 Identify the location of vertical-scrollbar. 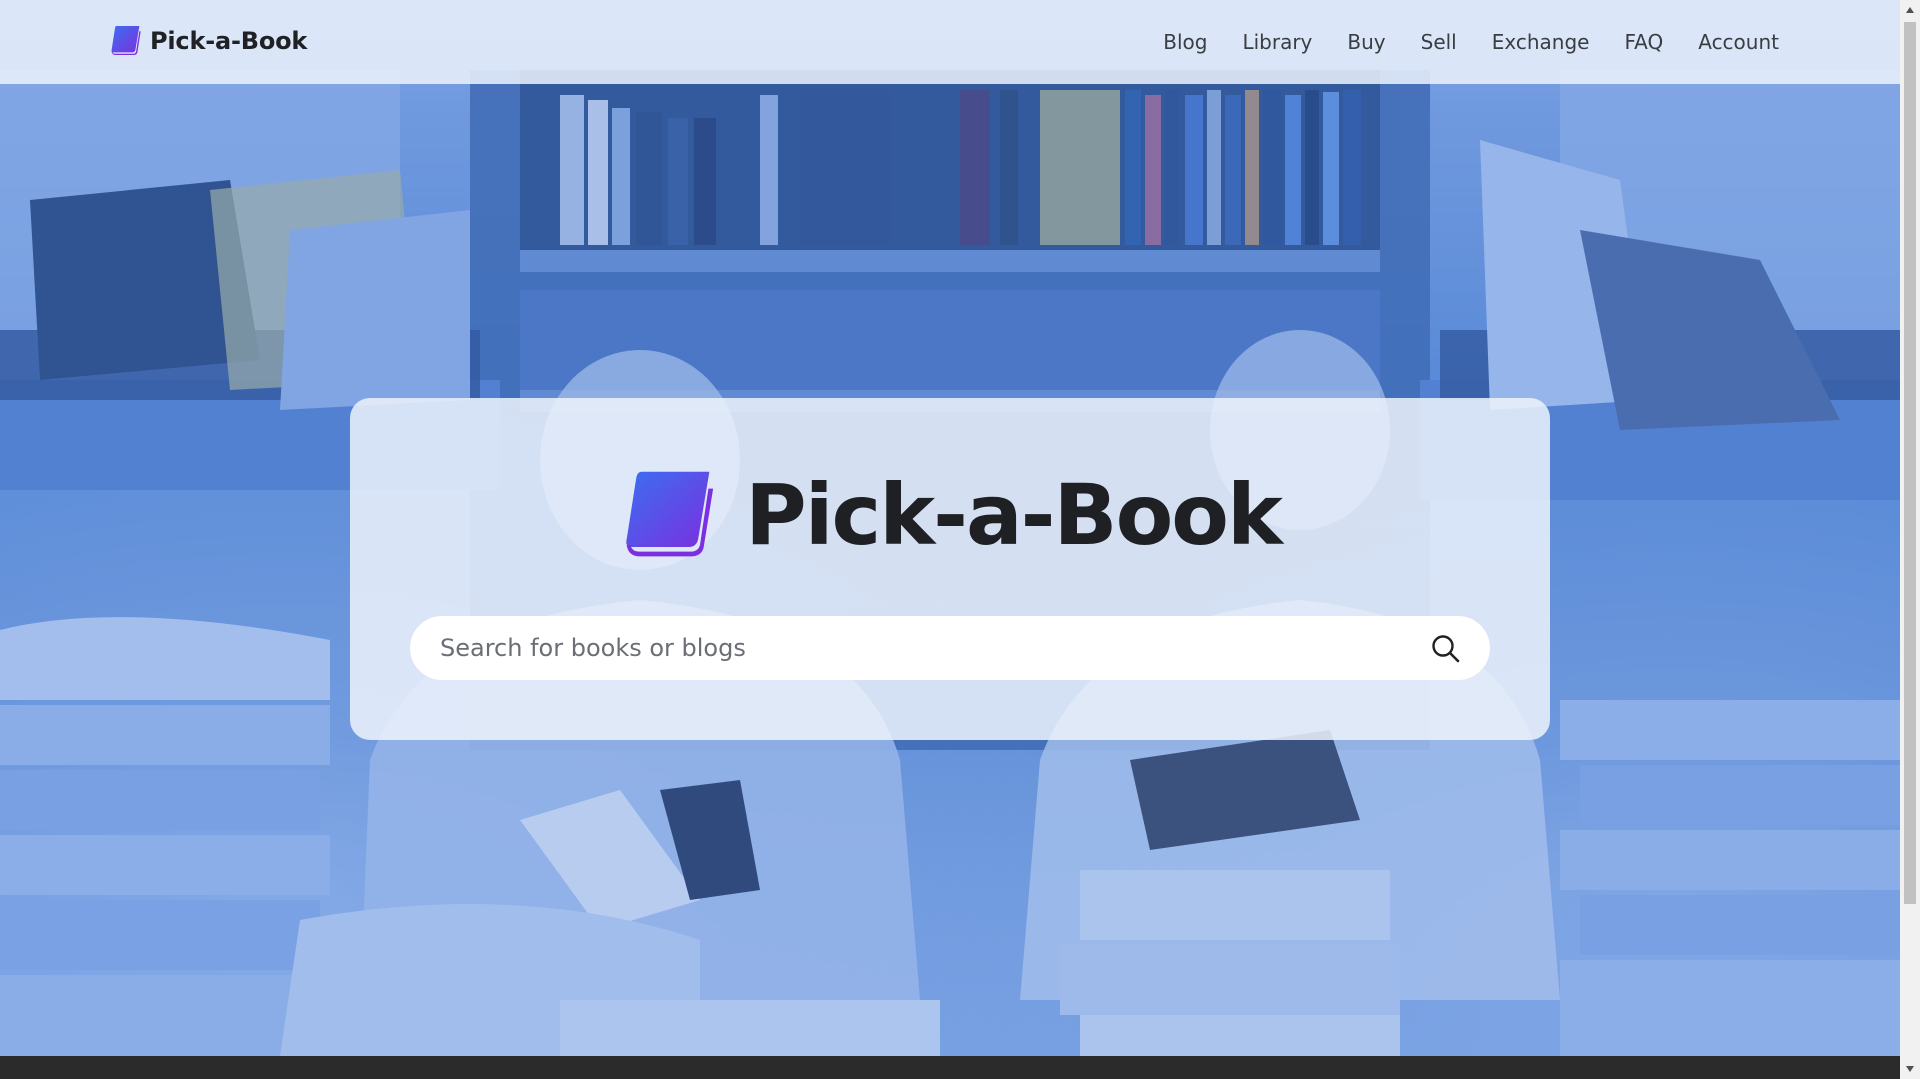
(1910, 539).